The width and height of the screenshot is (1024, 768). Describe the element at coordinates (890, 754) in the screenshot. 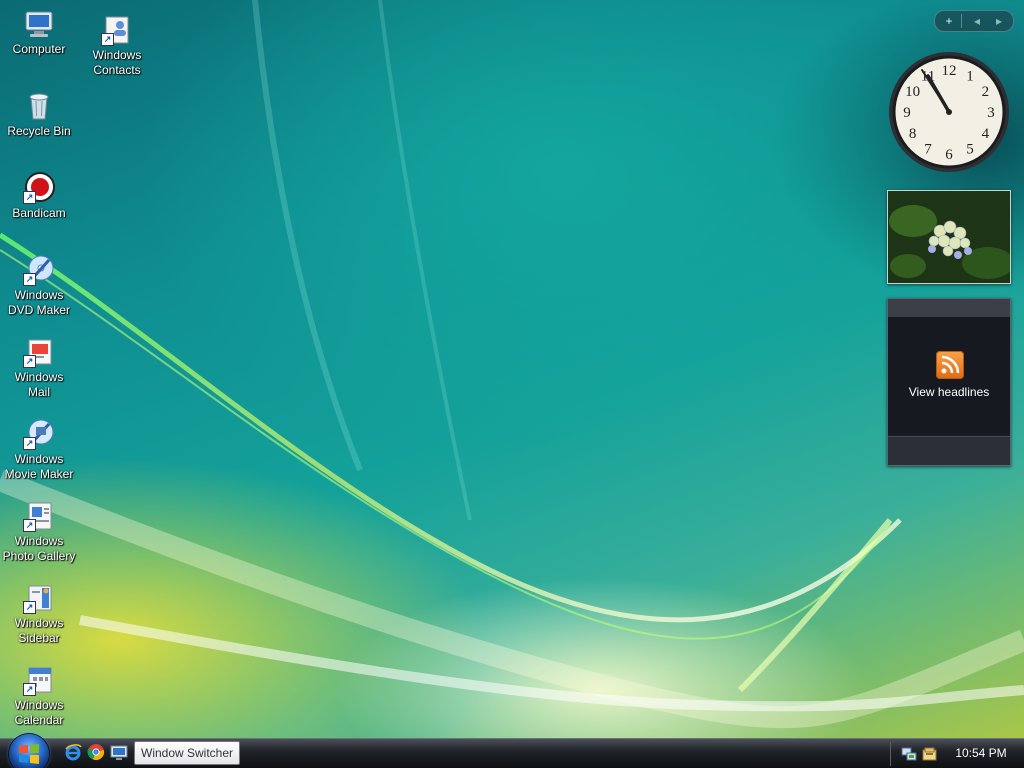

I see `tray-divider` at that location.